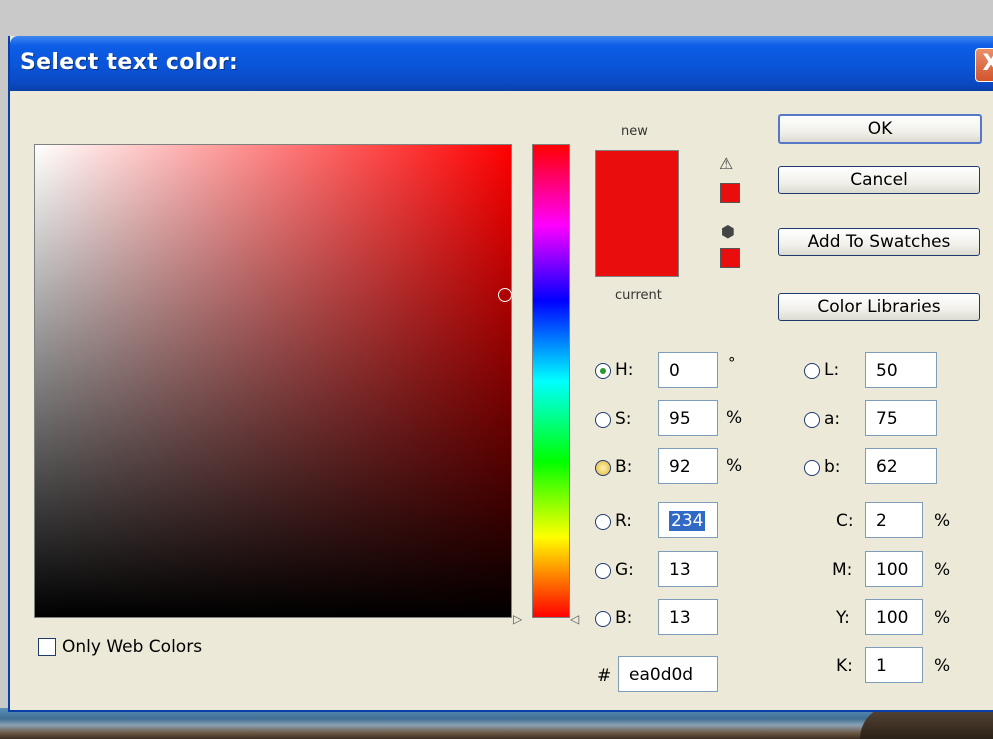  What do you see at coordinates (603, 468) in the screenshot?
I see `radio-brightness` at bounding box center [603, 468].